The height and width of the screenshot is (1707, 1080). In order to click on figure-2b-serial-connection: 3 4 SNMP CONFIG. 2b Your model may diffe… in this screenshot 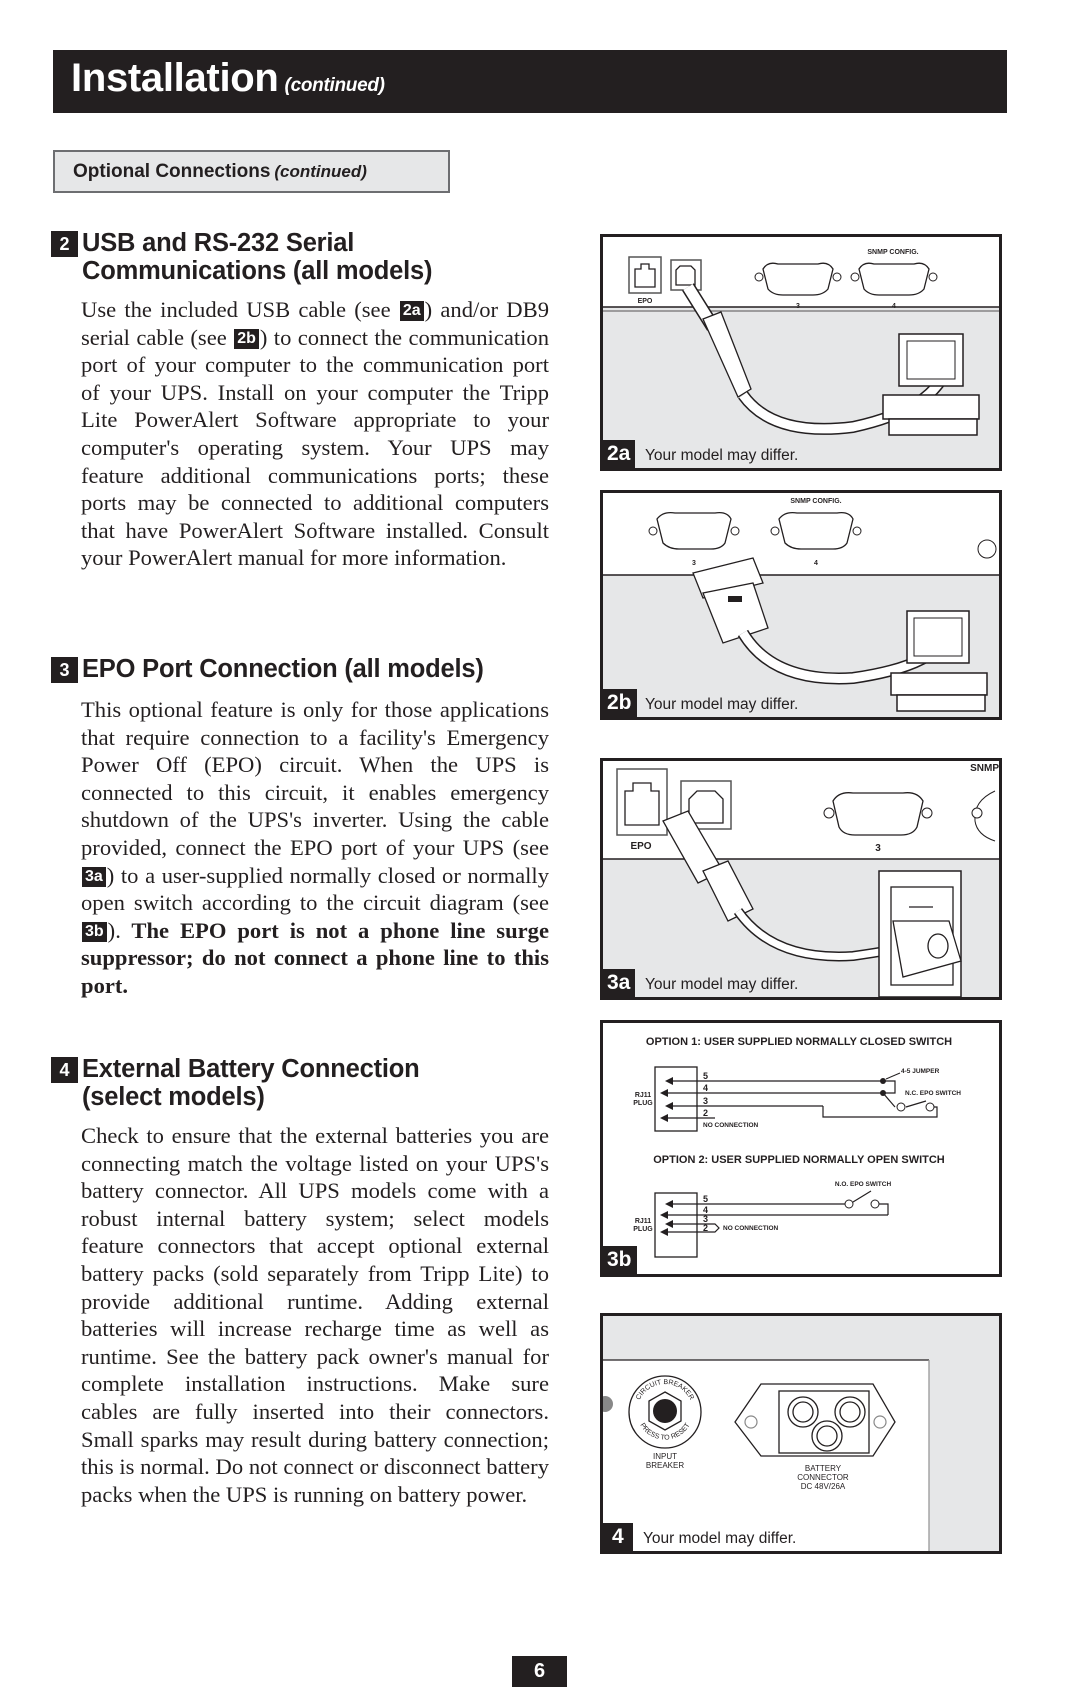, I will do `click(801, 605)`.